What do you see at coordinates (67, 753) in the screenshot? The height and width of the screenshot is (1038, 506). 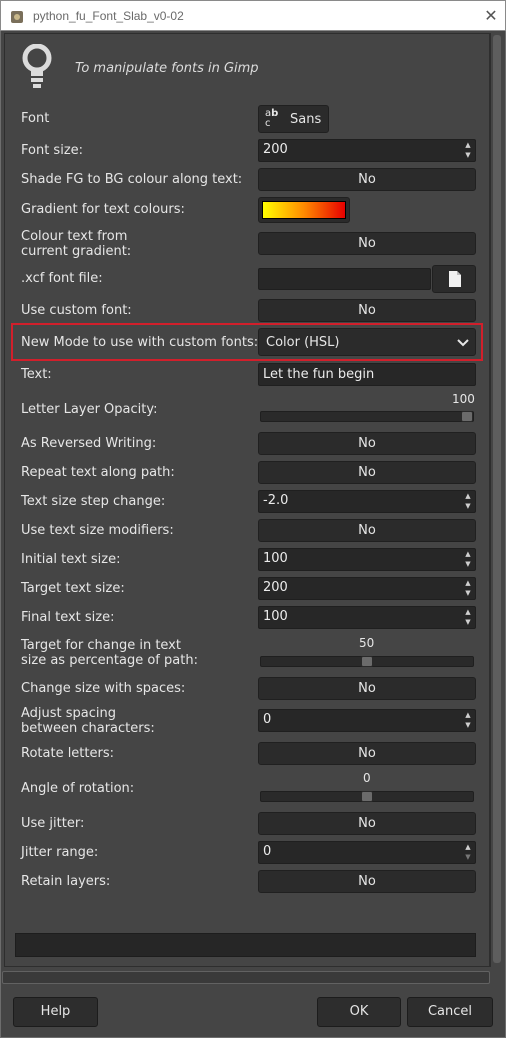 I see `rotate-label: Rotate letters:` at bounding box center [67, 753].